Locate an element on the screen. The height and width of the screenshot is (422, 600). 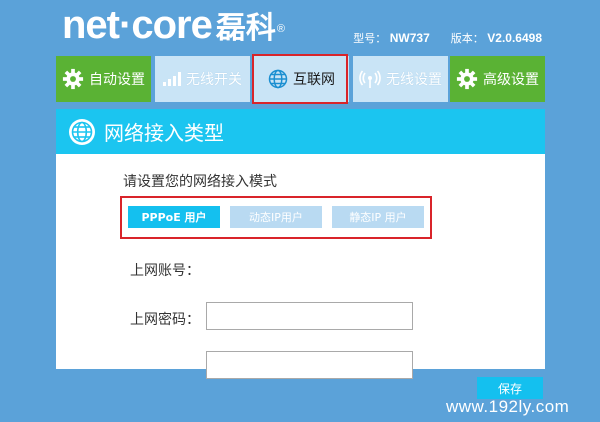
registered-mark: ® is located at coordinates (280, 29).